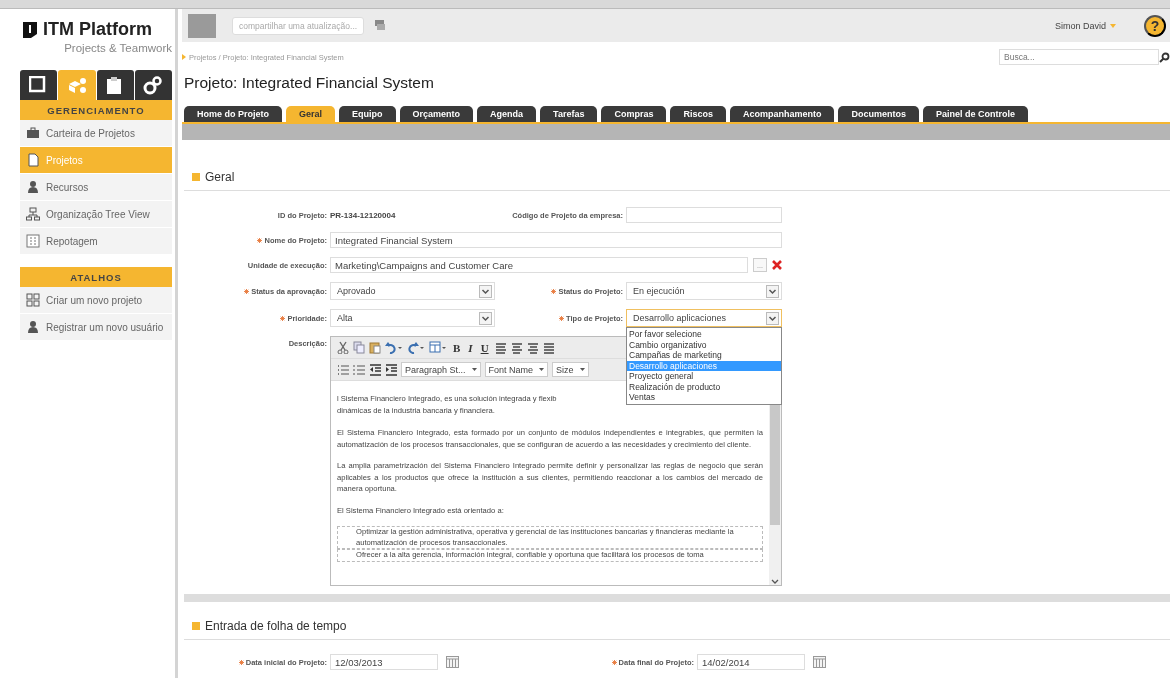 The width and height of the screenshot is (1170, 678). What do you see at coordinates (500, 347) in the screenshot?
I see `align-left-icon` at bounding box center [500, 347].